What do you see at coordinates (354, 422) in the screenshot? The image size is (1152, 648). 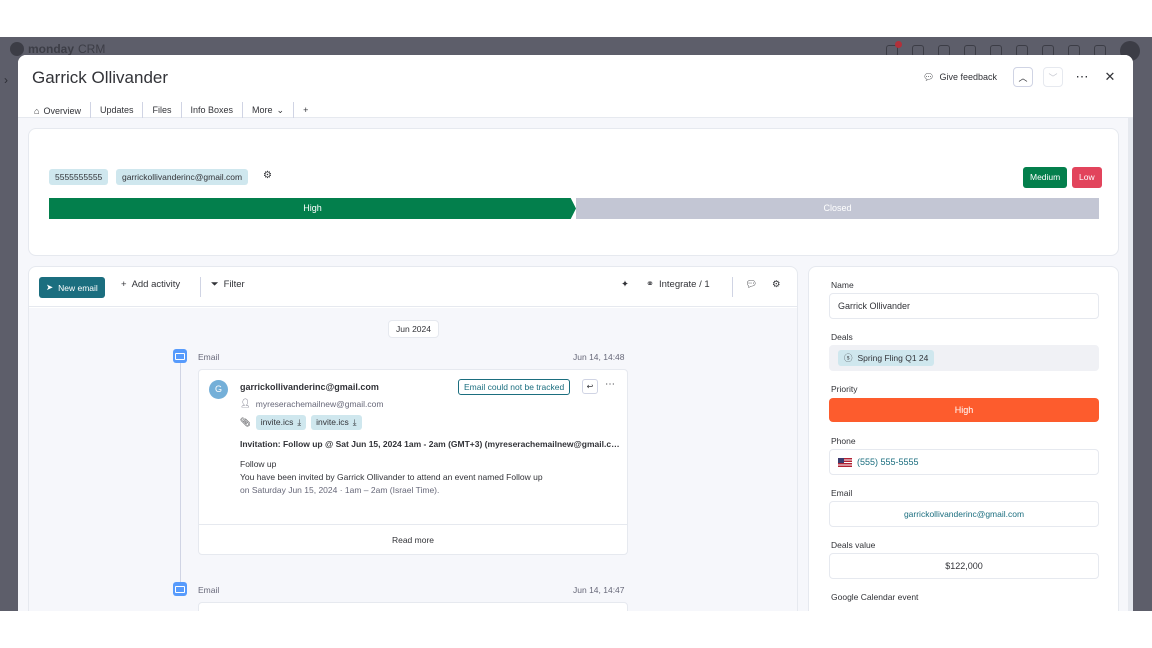 I see `download-icon: ⤓` at bounding box center [354, 422].